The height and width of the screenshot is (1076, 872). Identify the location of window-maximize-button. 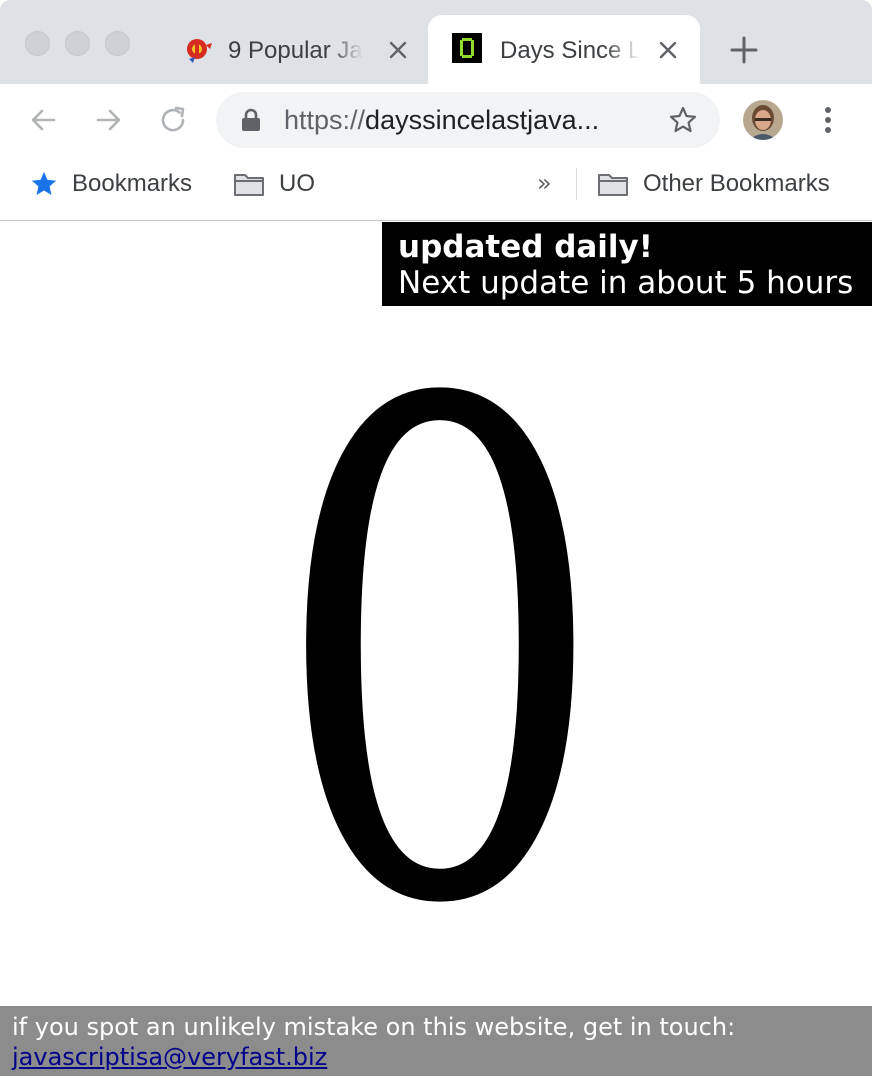
(117, 43).